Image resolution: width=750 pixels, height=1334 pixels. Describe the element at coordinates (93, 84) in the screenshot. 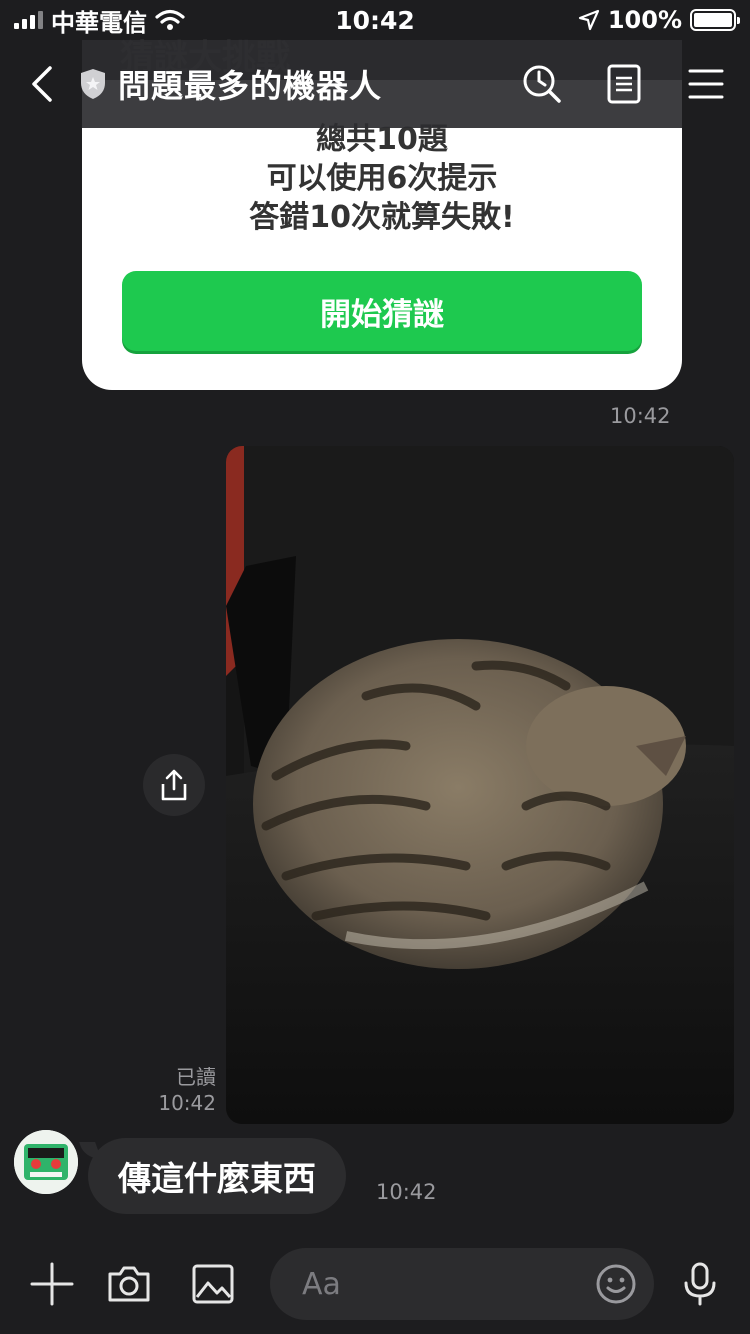

I see `shield-icon` at that location.